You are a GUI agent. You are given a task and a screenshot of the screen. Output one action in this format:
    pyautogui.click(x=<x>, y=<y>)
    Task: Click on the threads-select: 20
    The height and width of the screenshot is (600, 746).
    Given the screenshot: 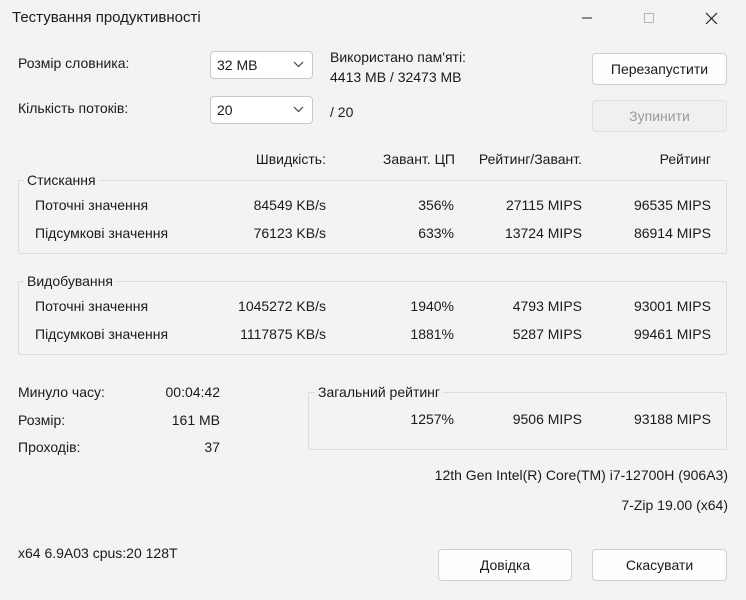 What is the action you would take?
    pyautogui.click(x=261, y=110)
    